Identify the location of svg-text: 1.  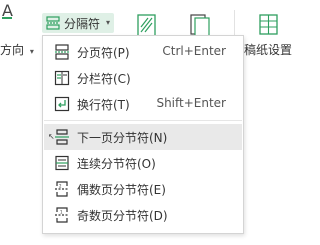
(61, 212).